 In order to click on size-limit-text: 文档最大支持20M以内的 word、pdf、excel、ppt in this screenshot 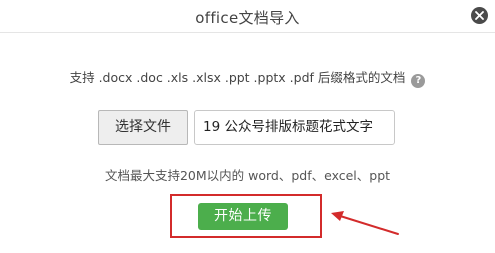, I will do `click(247, 175)`.